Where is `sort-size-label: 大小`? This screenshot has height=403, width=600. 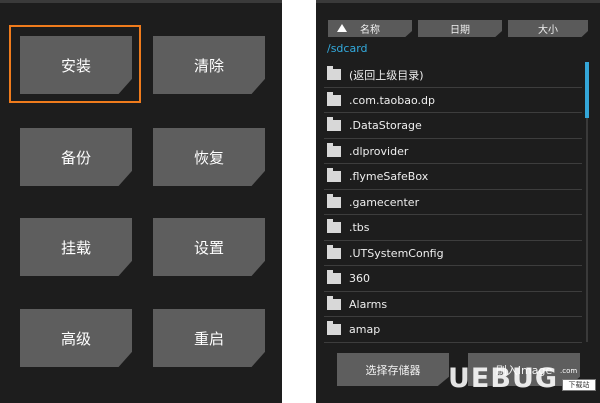
sort-size-label: 大小 is located at coordinates (548, 30).